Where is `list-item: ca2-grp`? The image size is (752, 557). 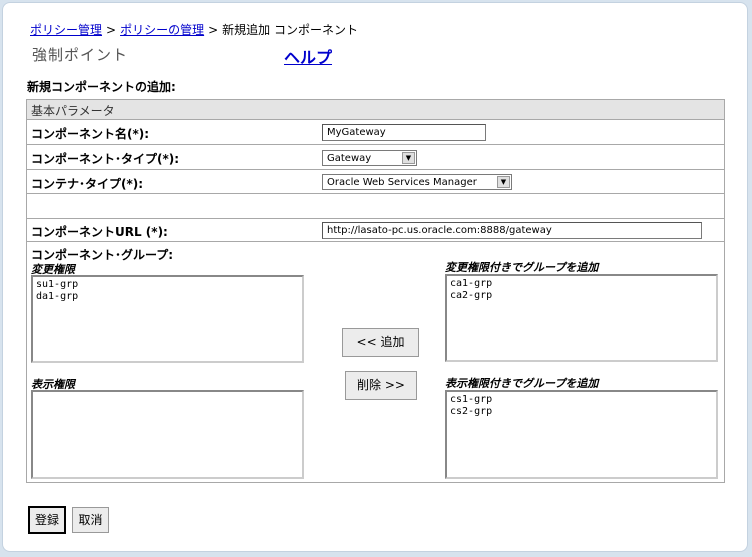
list-item: ca2-grp is located at coordinates (581, 296).